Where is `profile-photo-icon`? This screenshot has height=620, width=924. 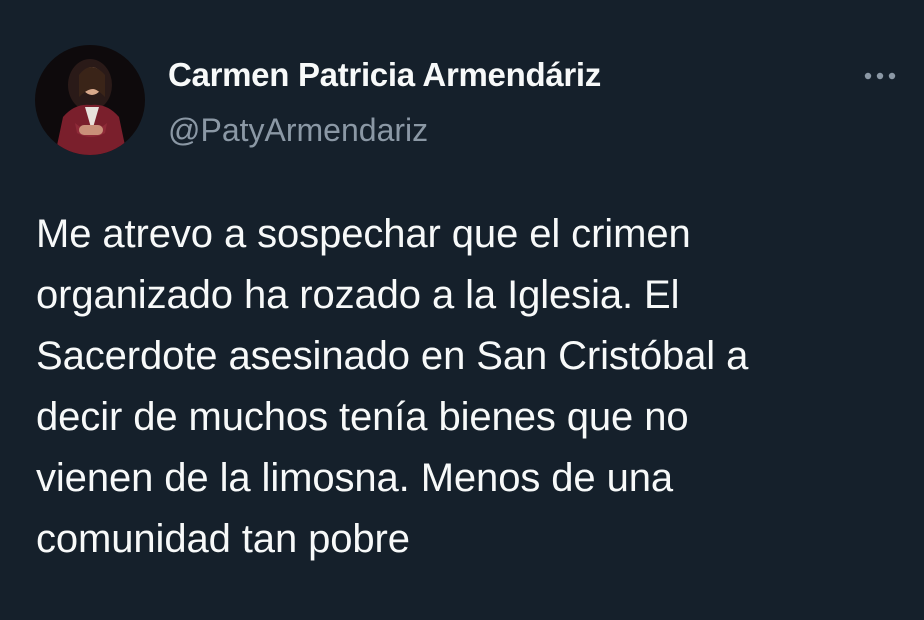 profile-photo-icon is located at coordinates (90, 100).